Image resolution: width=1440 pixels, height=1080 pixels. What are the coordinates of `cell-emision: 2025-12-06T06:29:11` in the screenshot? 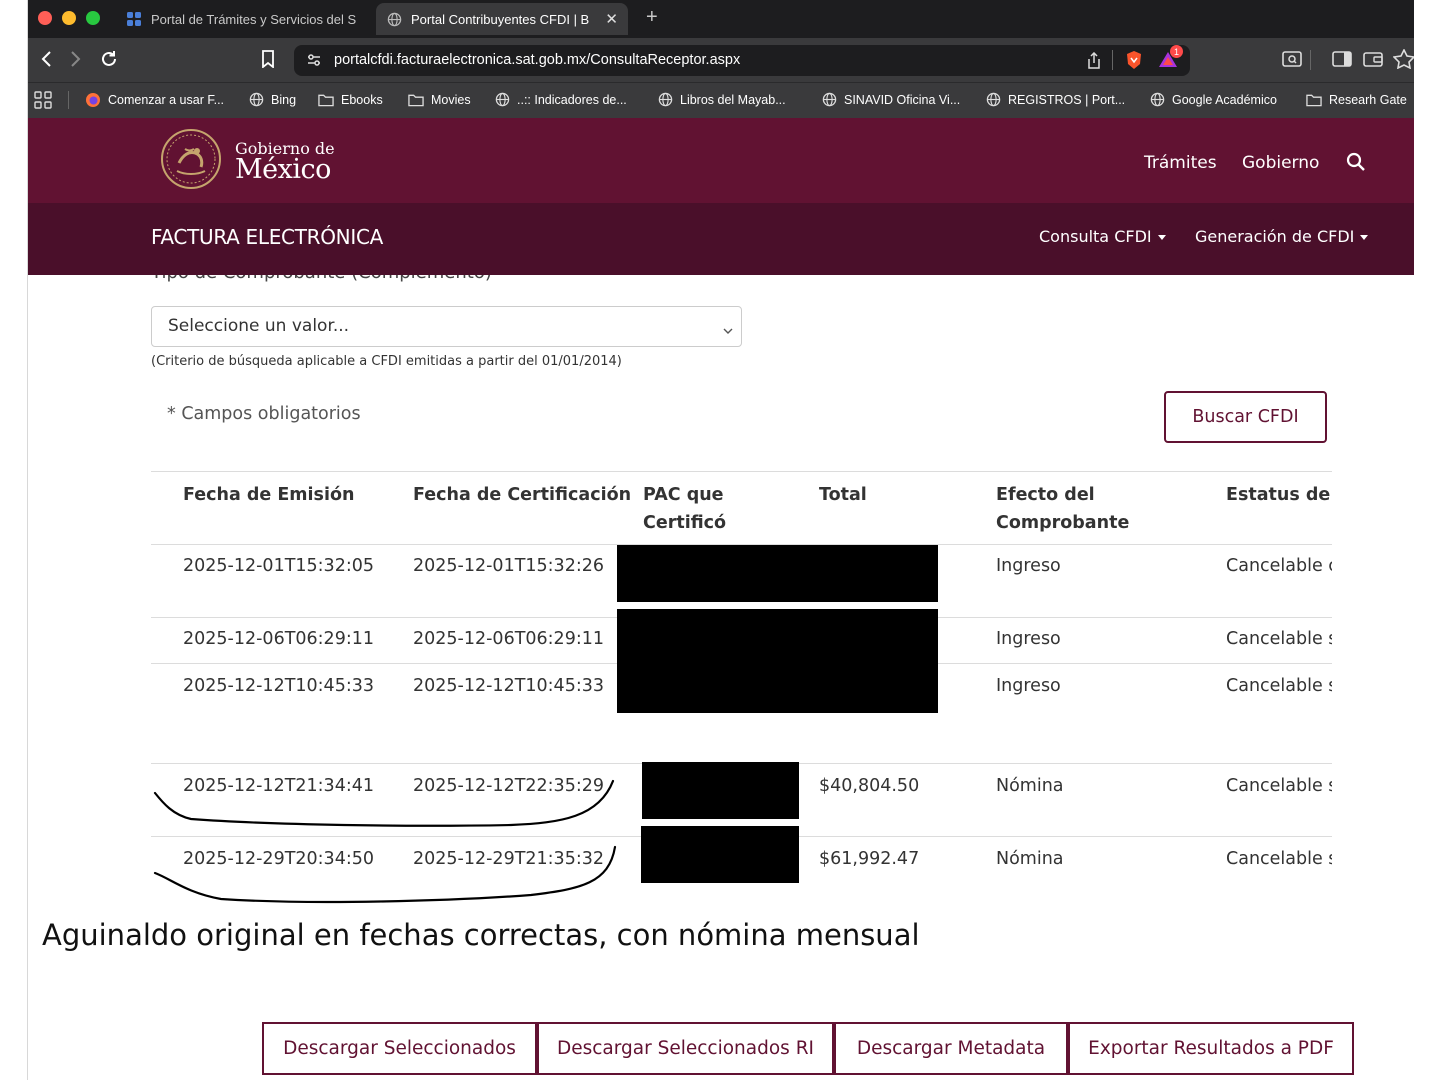 It's located at (278, 639).